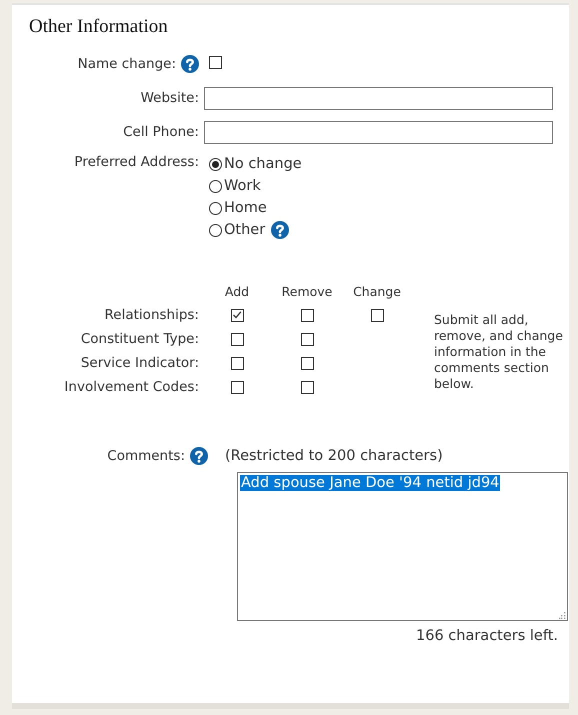 The height and width of the screenshot is (715, 578). What do you see at coordinates (562, 615) in the screenshot?
I see `resize-grip-icon` at bounding box center [562, 615].